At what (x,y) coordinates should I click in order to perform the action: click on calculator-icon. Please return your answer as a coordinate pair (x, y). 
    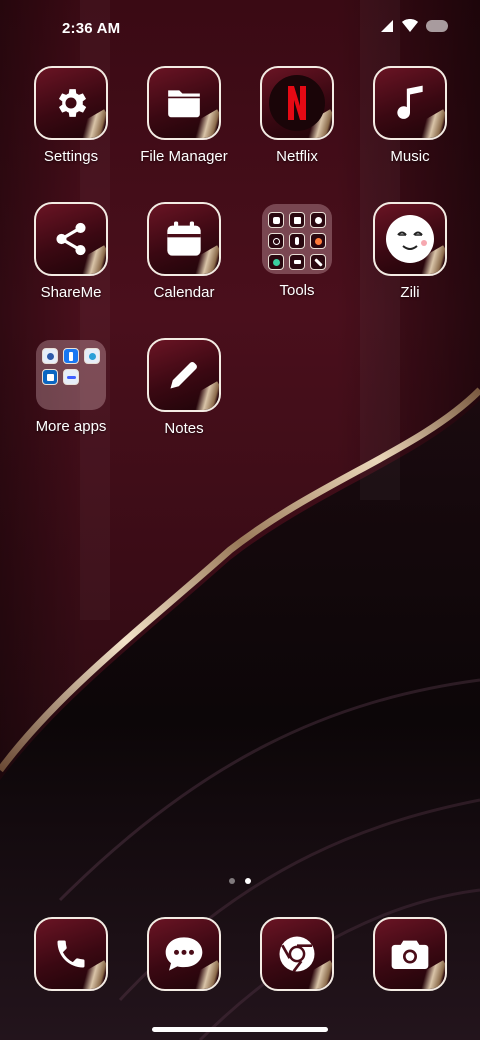
    Looking at the image, I should click on (276, 220).